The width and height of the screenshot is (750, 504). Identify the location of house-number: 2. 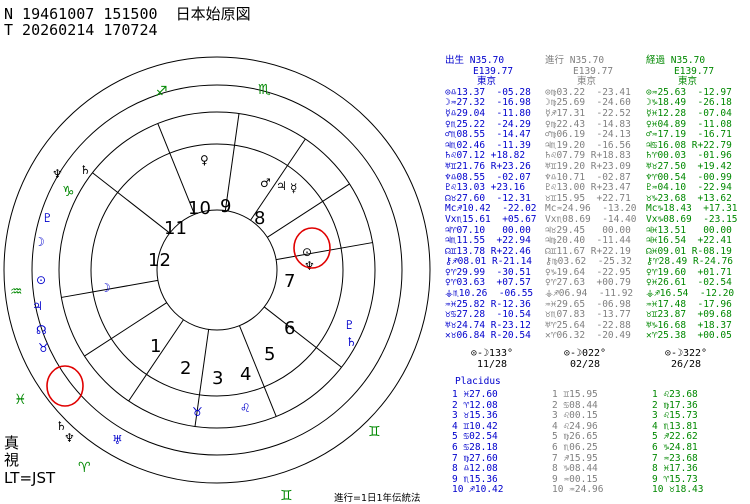
(185, 368).